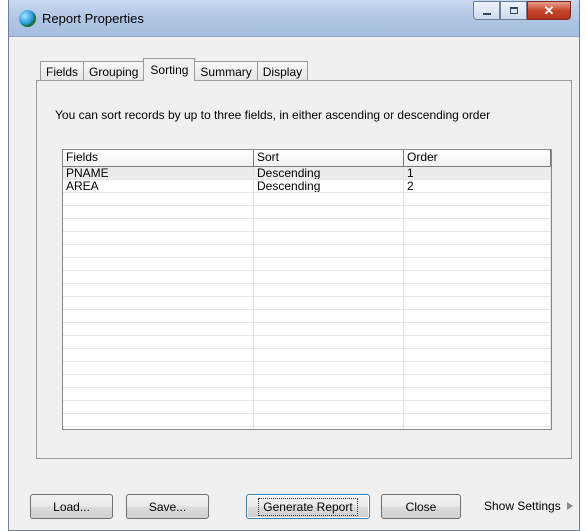 Image resolution: width=587 pixels, height=531 pixels. Describe the element at coordinates (294, 18) in the screenshot. I see `title-bar: Report Properties ✕` at that location.